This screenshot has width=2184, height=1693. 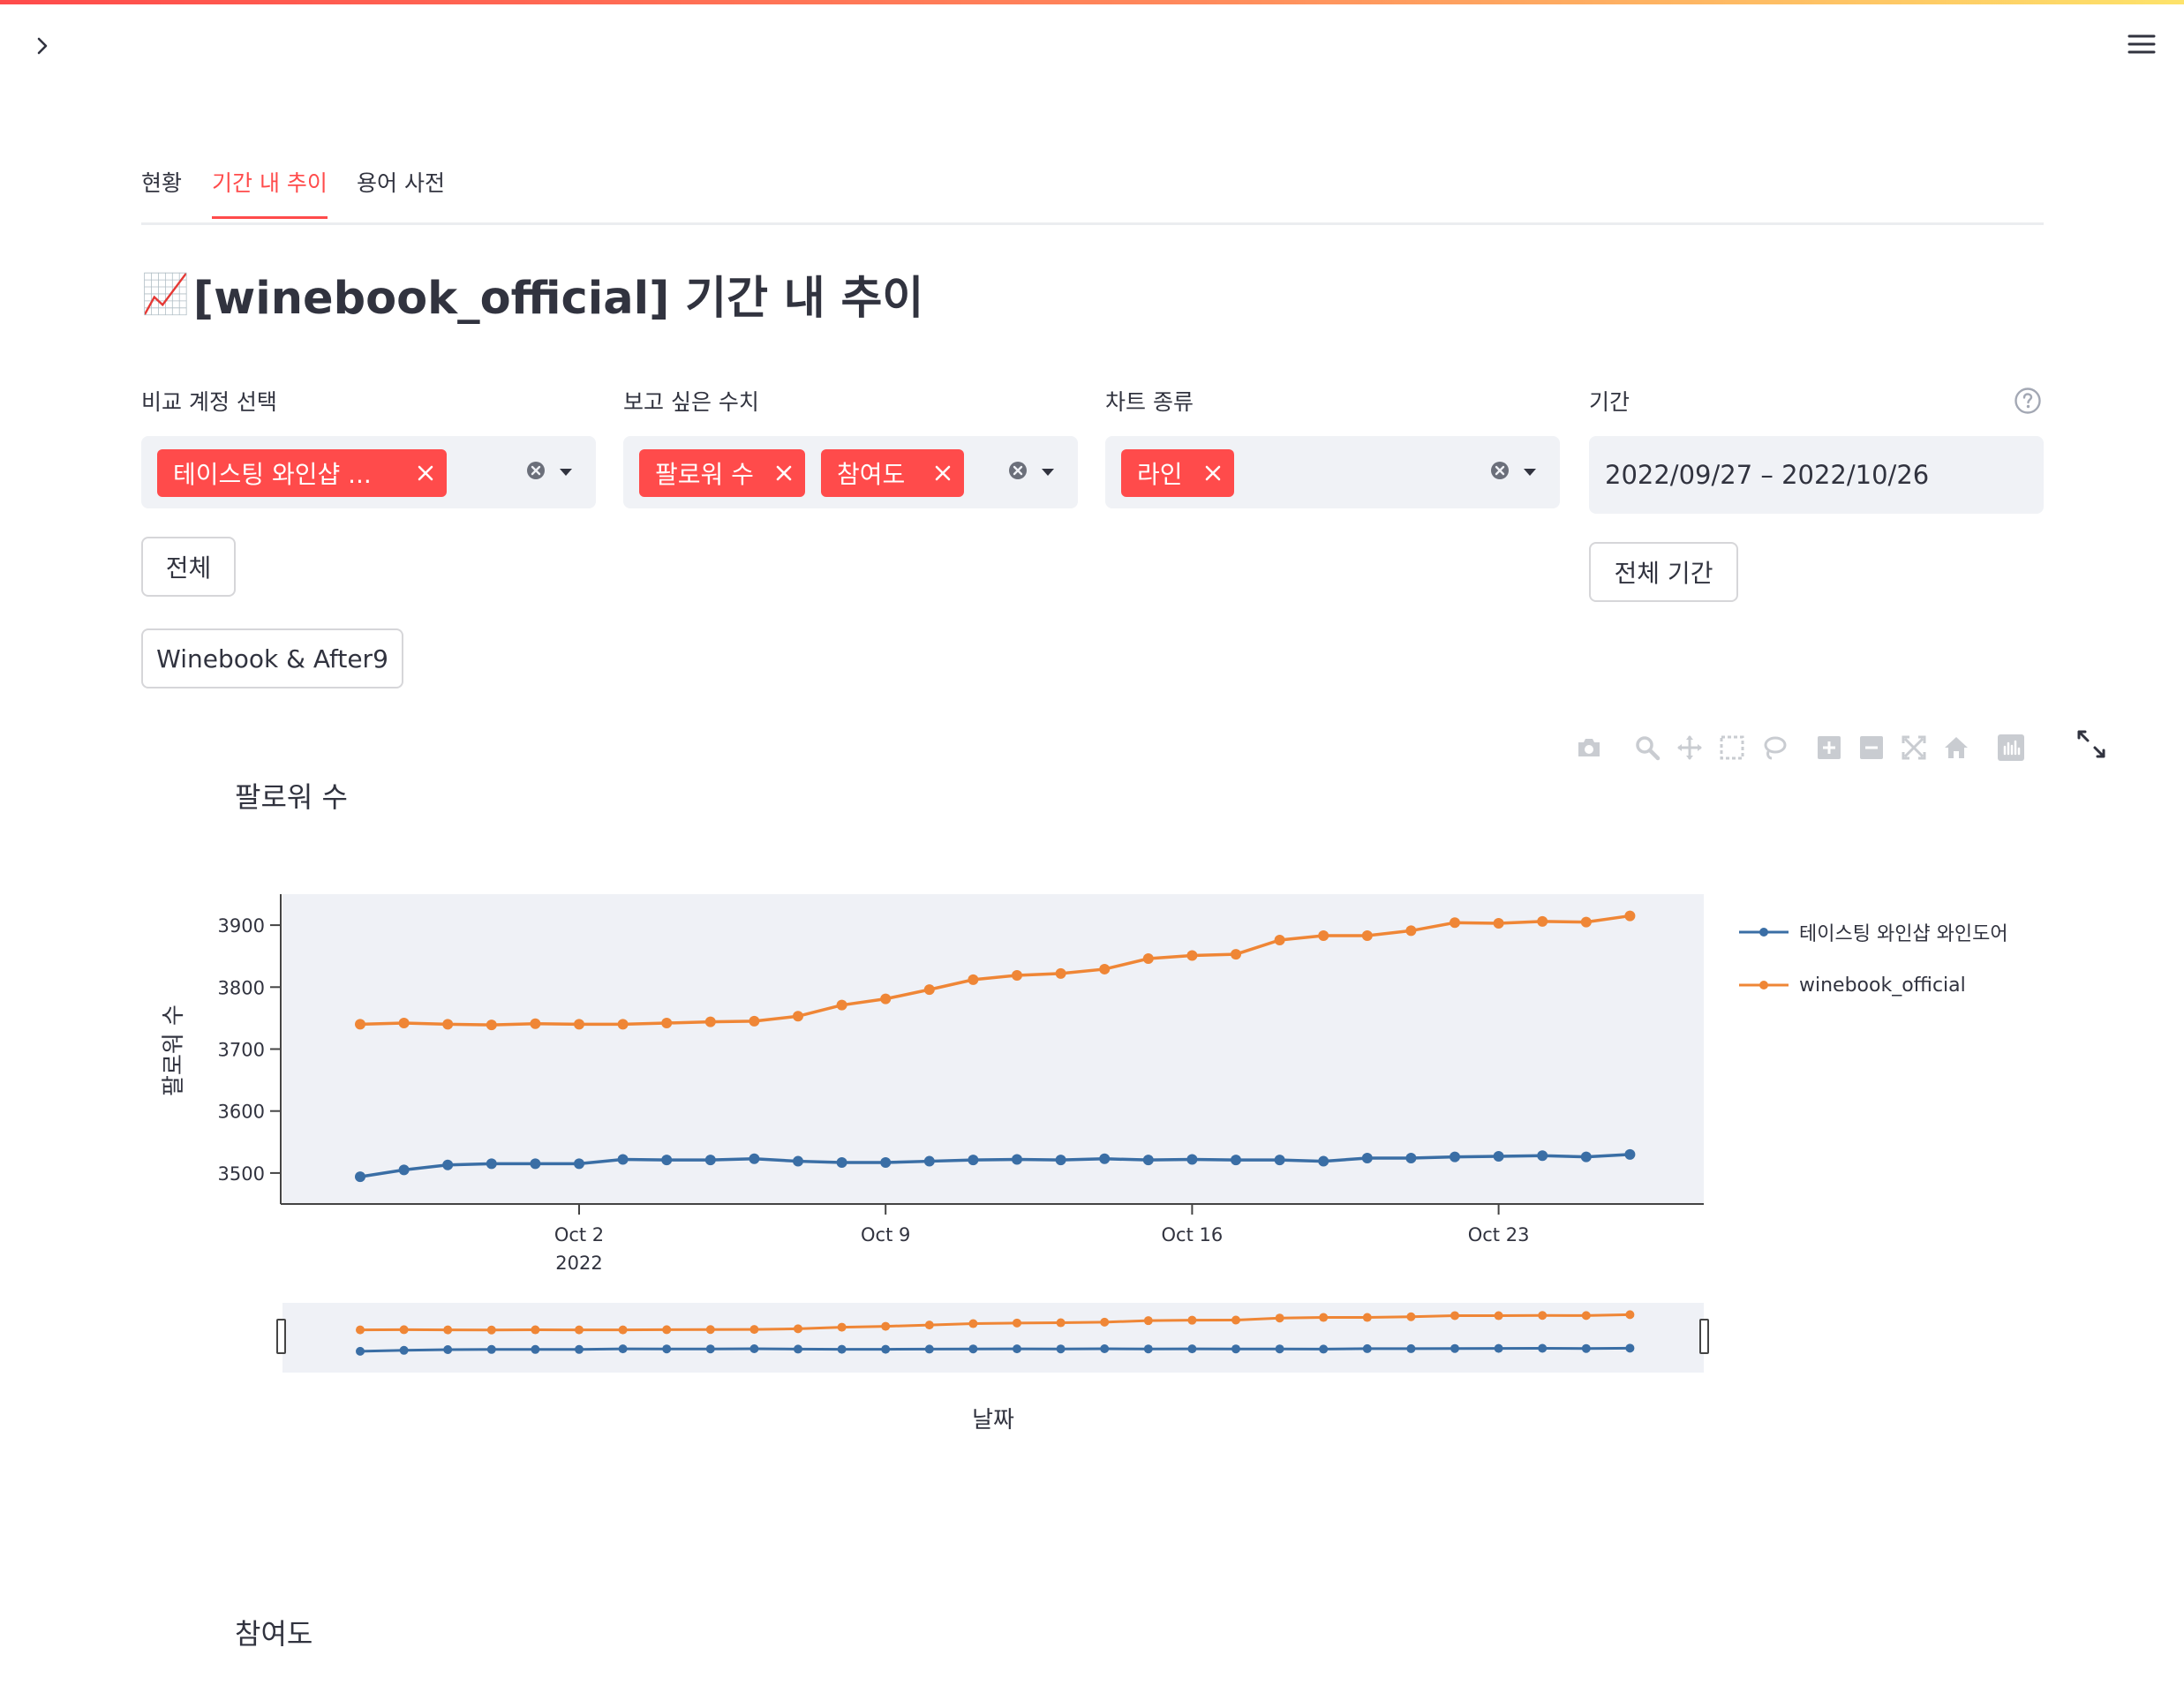 I want to click on metrics-label: 보고 싶은 수치, so click(x=691, y=402).